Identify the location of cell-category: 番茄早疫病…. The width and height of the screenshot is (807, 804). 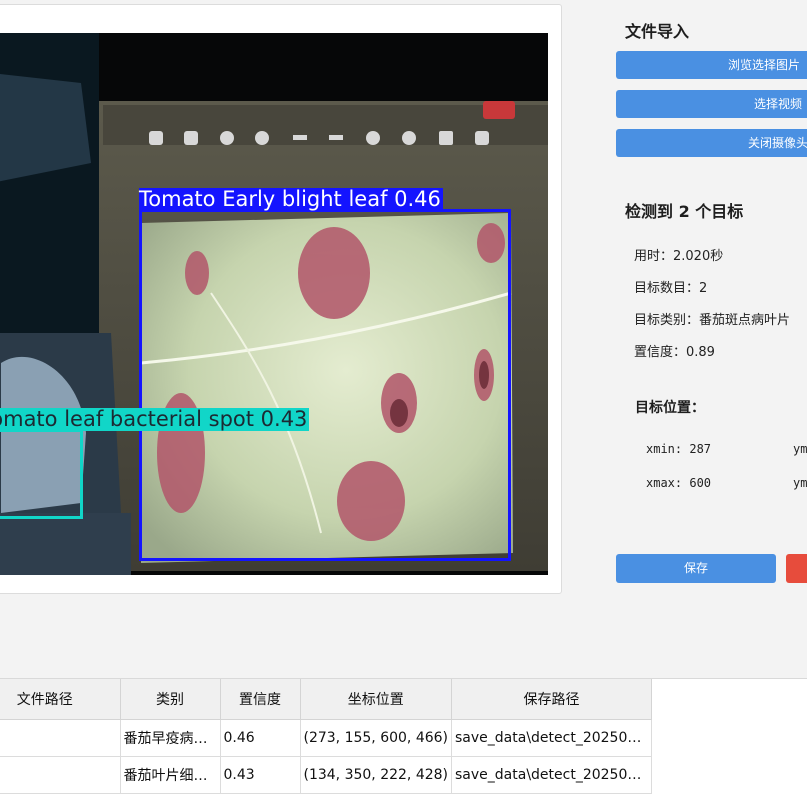
(170, 738).